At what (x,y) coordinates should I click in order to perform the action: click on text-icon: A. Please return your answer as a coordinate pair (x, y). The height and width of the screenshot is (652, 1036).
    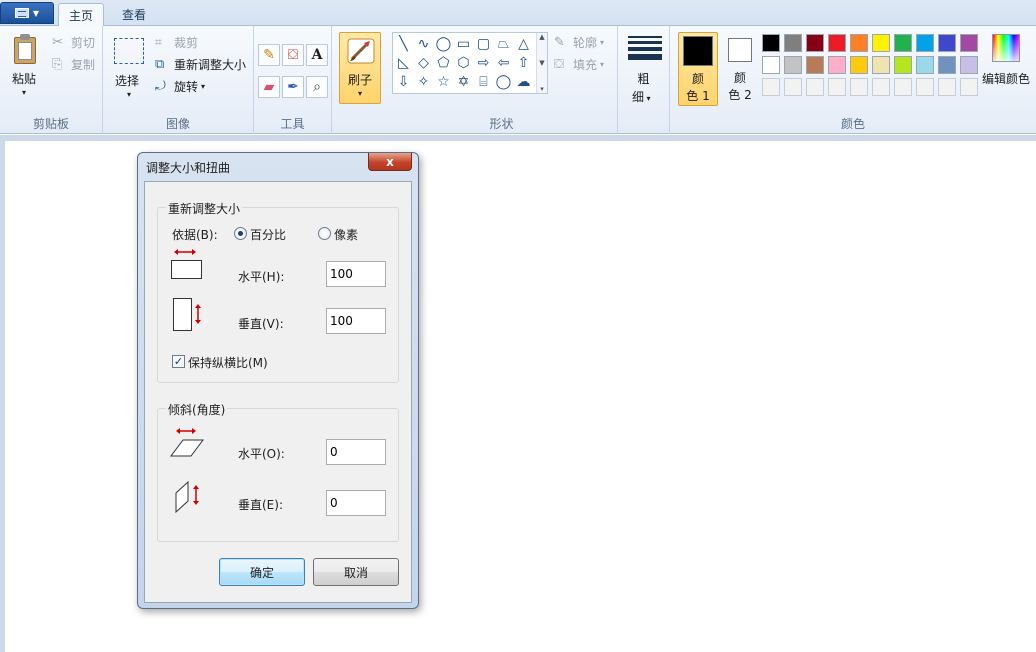
    Looking at the image, I should click on (317, 55).